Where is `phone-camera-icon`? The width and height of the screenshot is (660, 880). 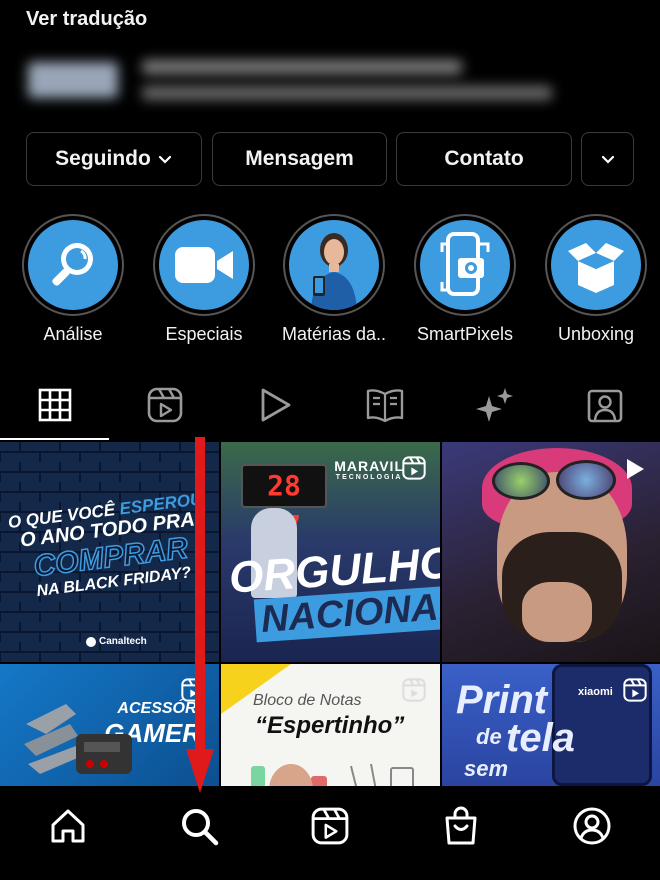 phone-camera-icon is located at coordinates (465, 264).